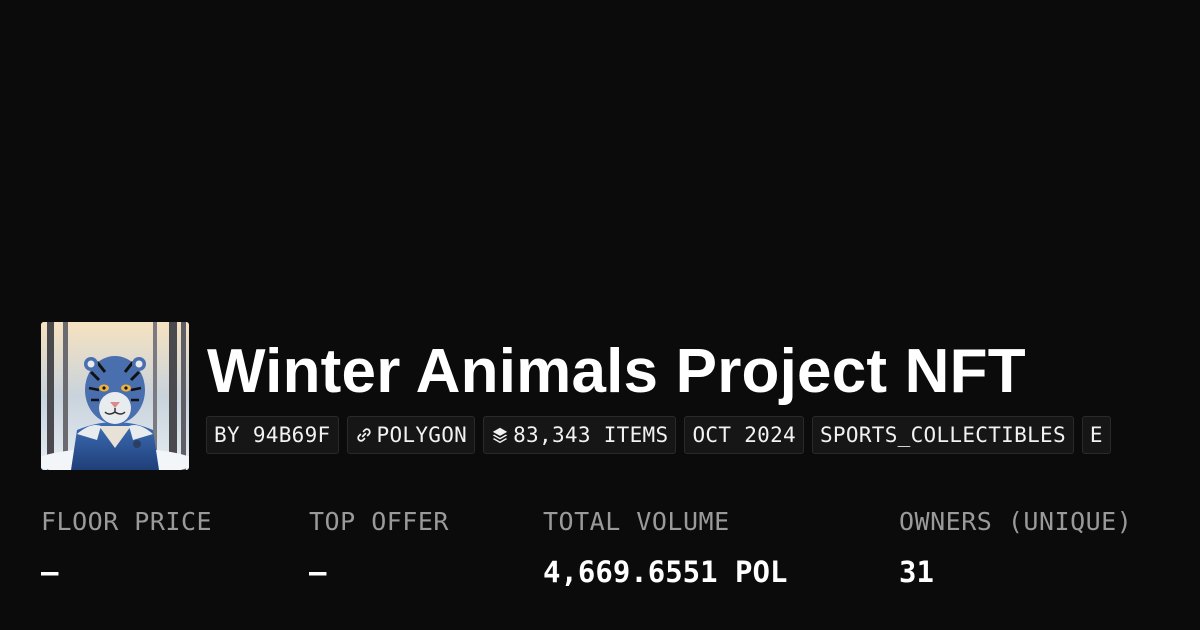 This screenshot has width=1200, height=630. Describe the element at coordinates (379, 521) in the screenshot. I see `top-offer-label: TOP OFFER` at that location.